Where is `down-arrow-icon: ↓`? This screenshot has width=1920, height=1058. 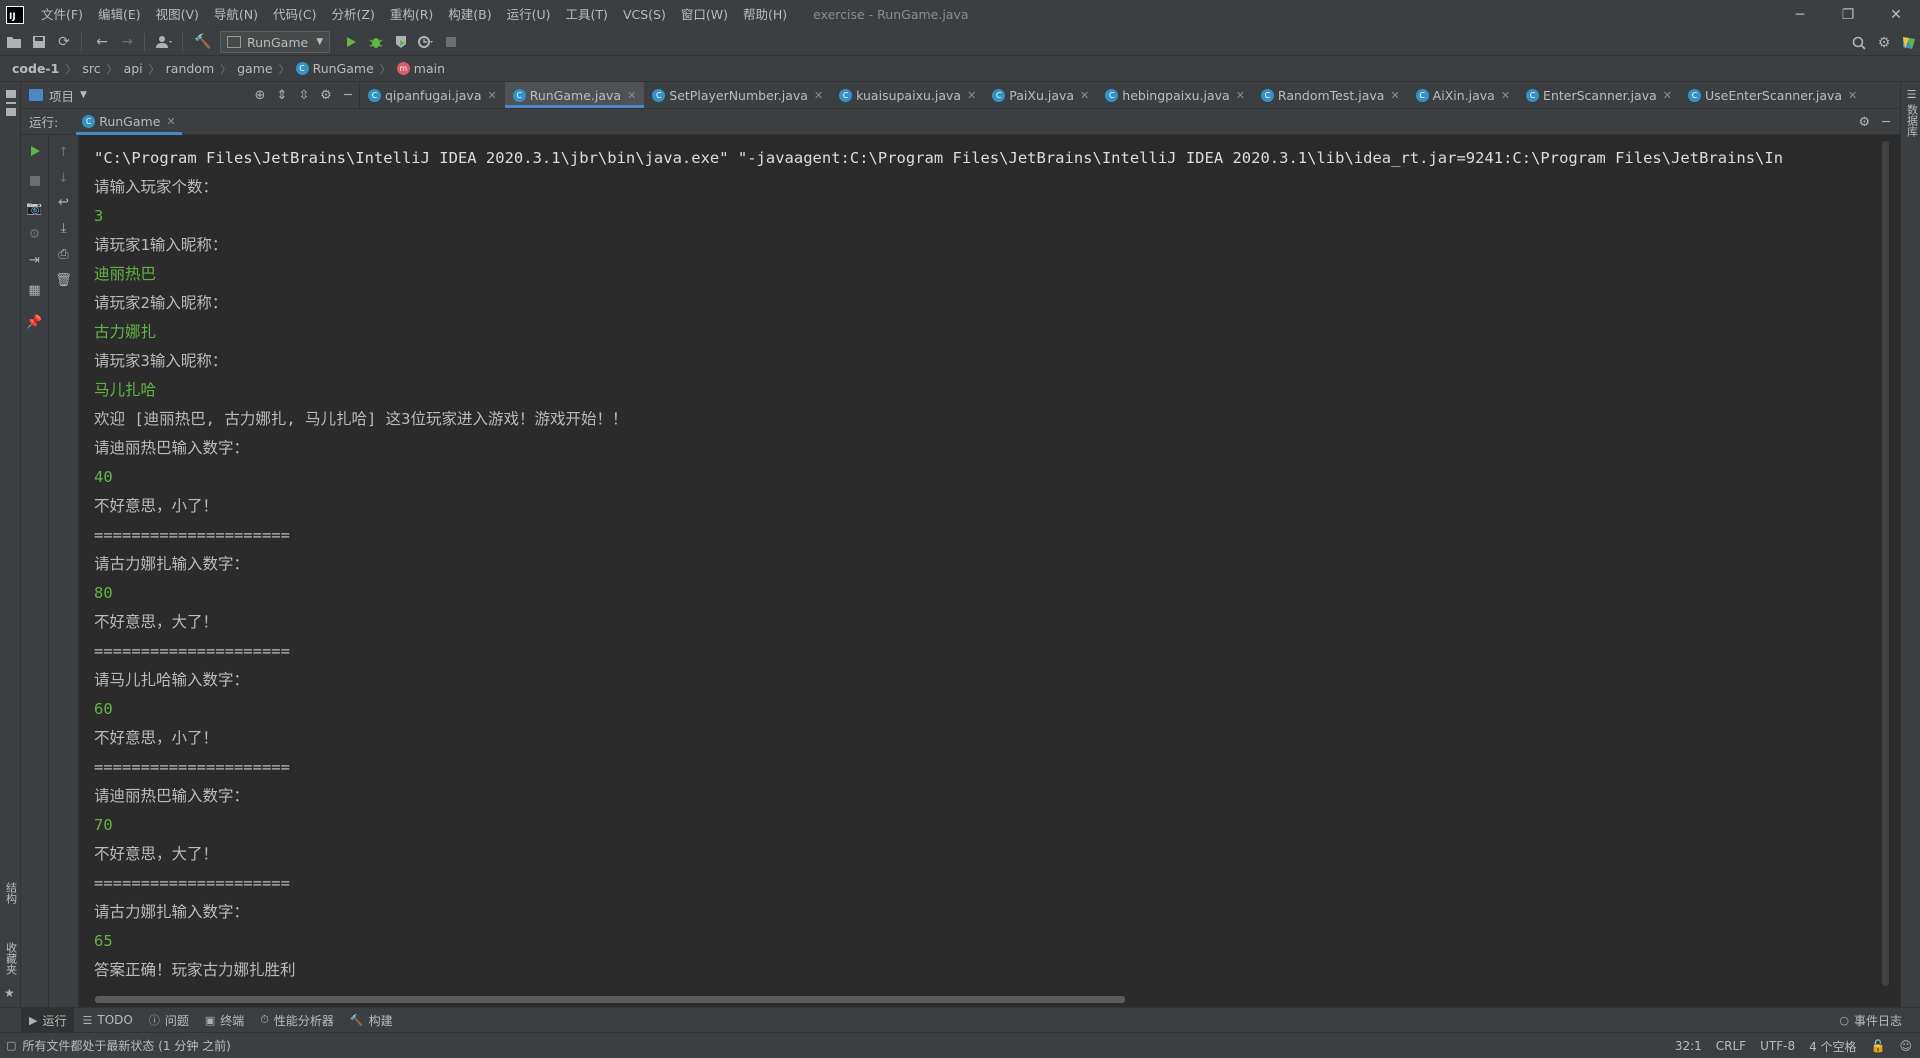 down-arrow-icon: ↓ is located at coordinates (63, 178).